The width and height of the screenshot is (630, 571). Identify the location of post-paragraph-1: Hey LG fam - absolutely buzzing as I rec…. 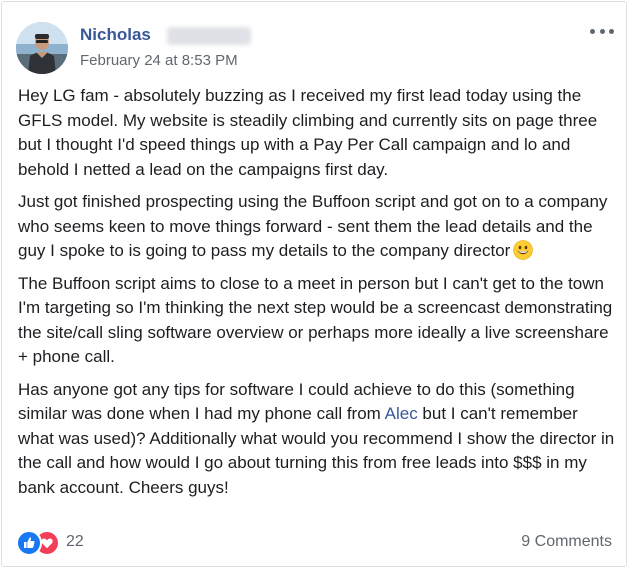
(308, 132).